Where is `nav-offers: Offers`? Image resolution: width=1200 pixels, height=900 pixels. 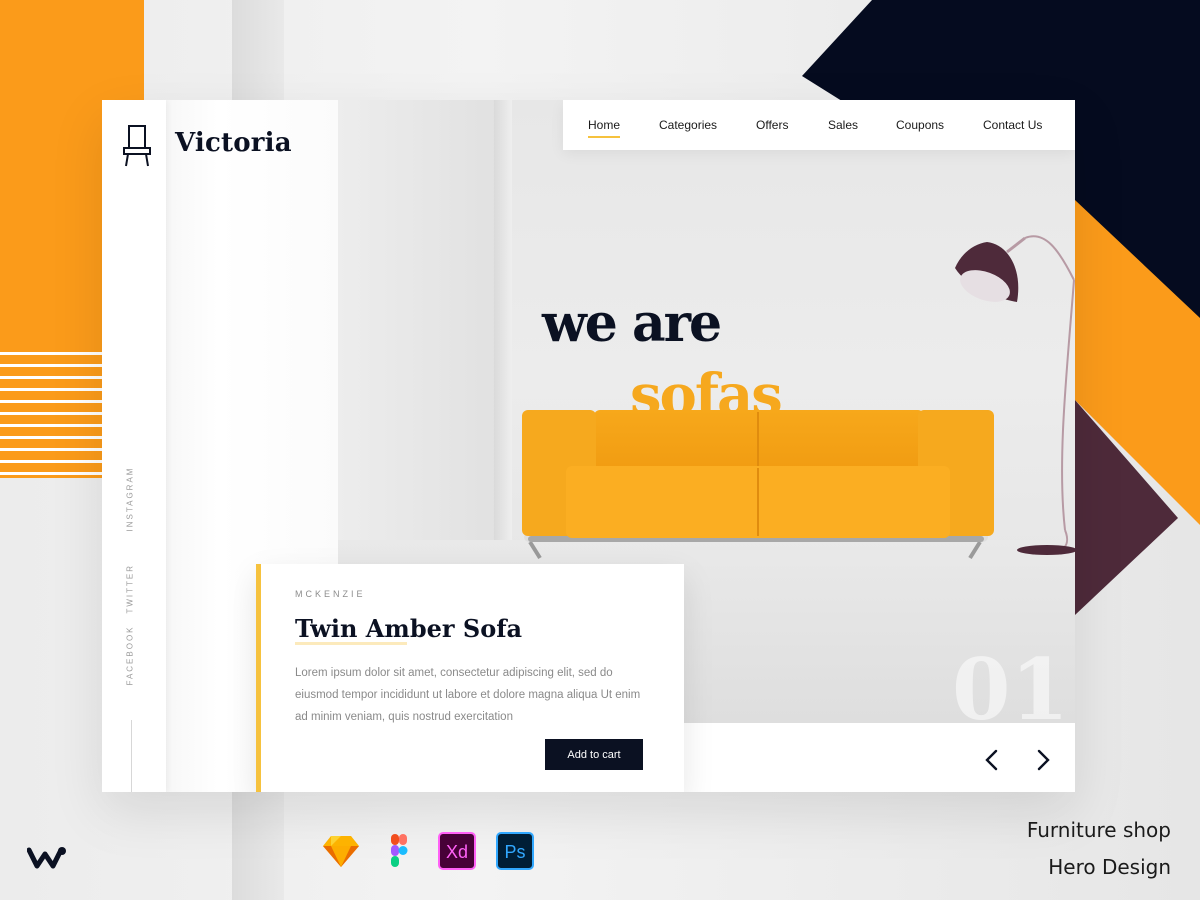
nav-offers: Offers is located at coordinates (772, 125).